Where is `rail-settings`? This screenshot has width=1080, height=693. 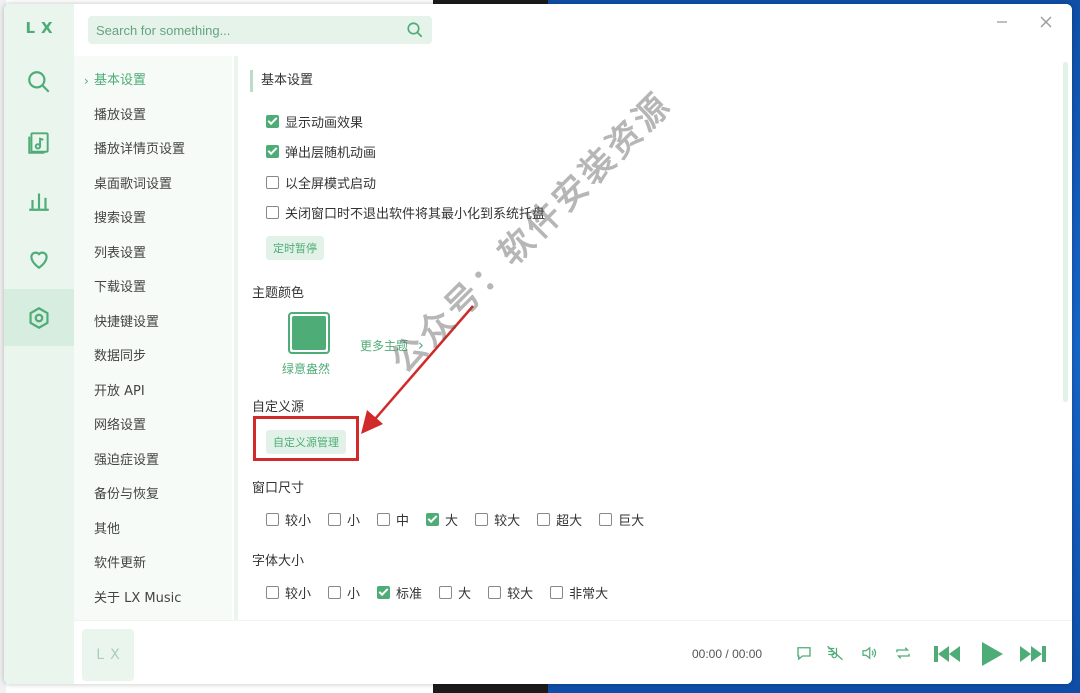 rail-settings is located at coordinates (39, 317).